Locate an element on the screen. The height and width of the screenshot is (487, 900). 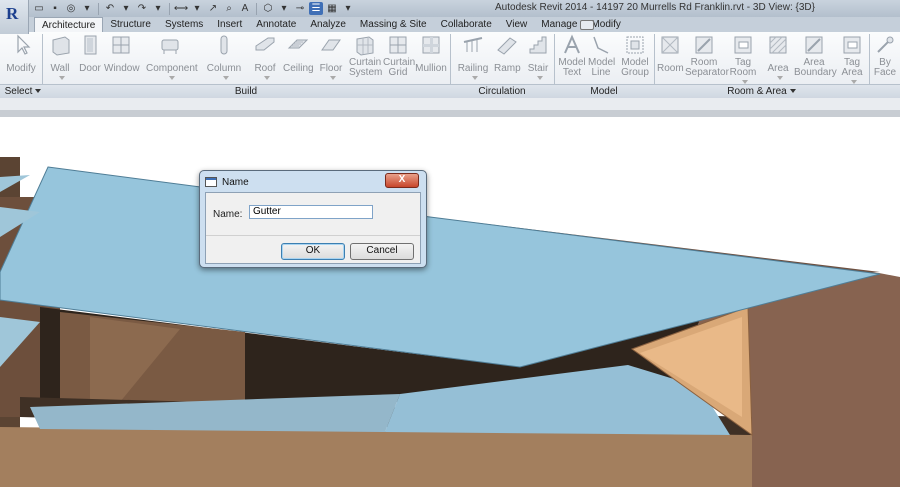
tab-manage: Manage is located at coordinates (559, 24).